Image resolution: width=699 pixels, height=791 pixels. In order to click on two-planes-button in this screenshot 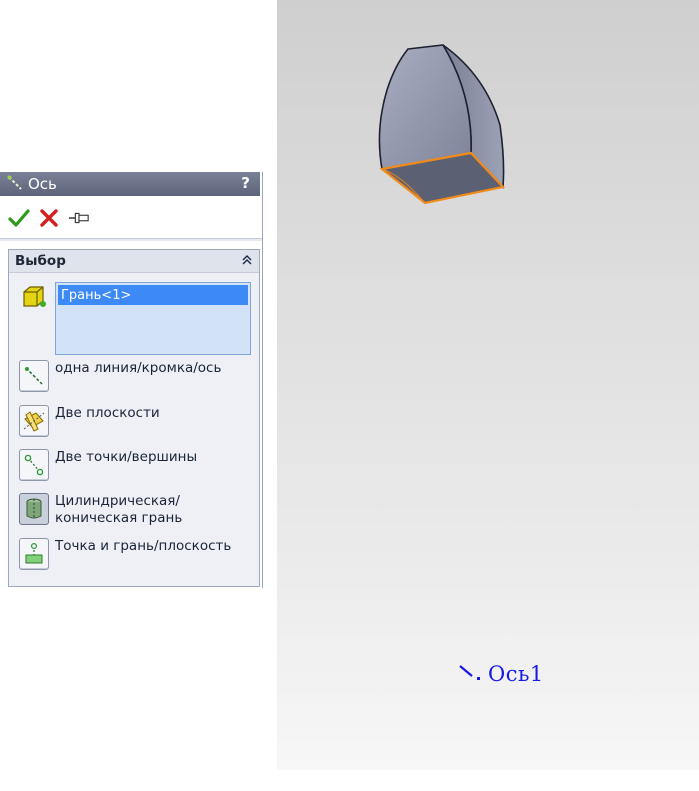, I will do `click(34, 421)`.